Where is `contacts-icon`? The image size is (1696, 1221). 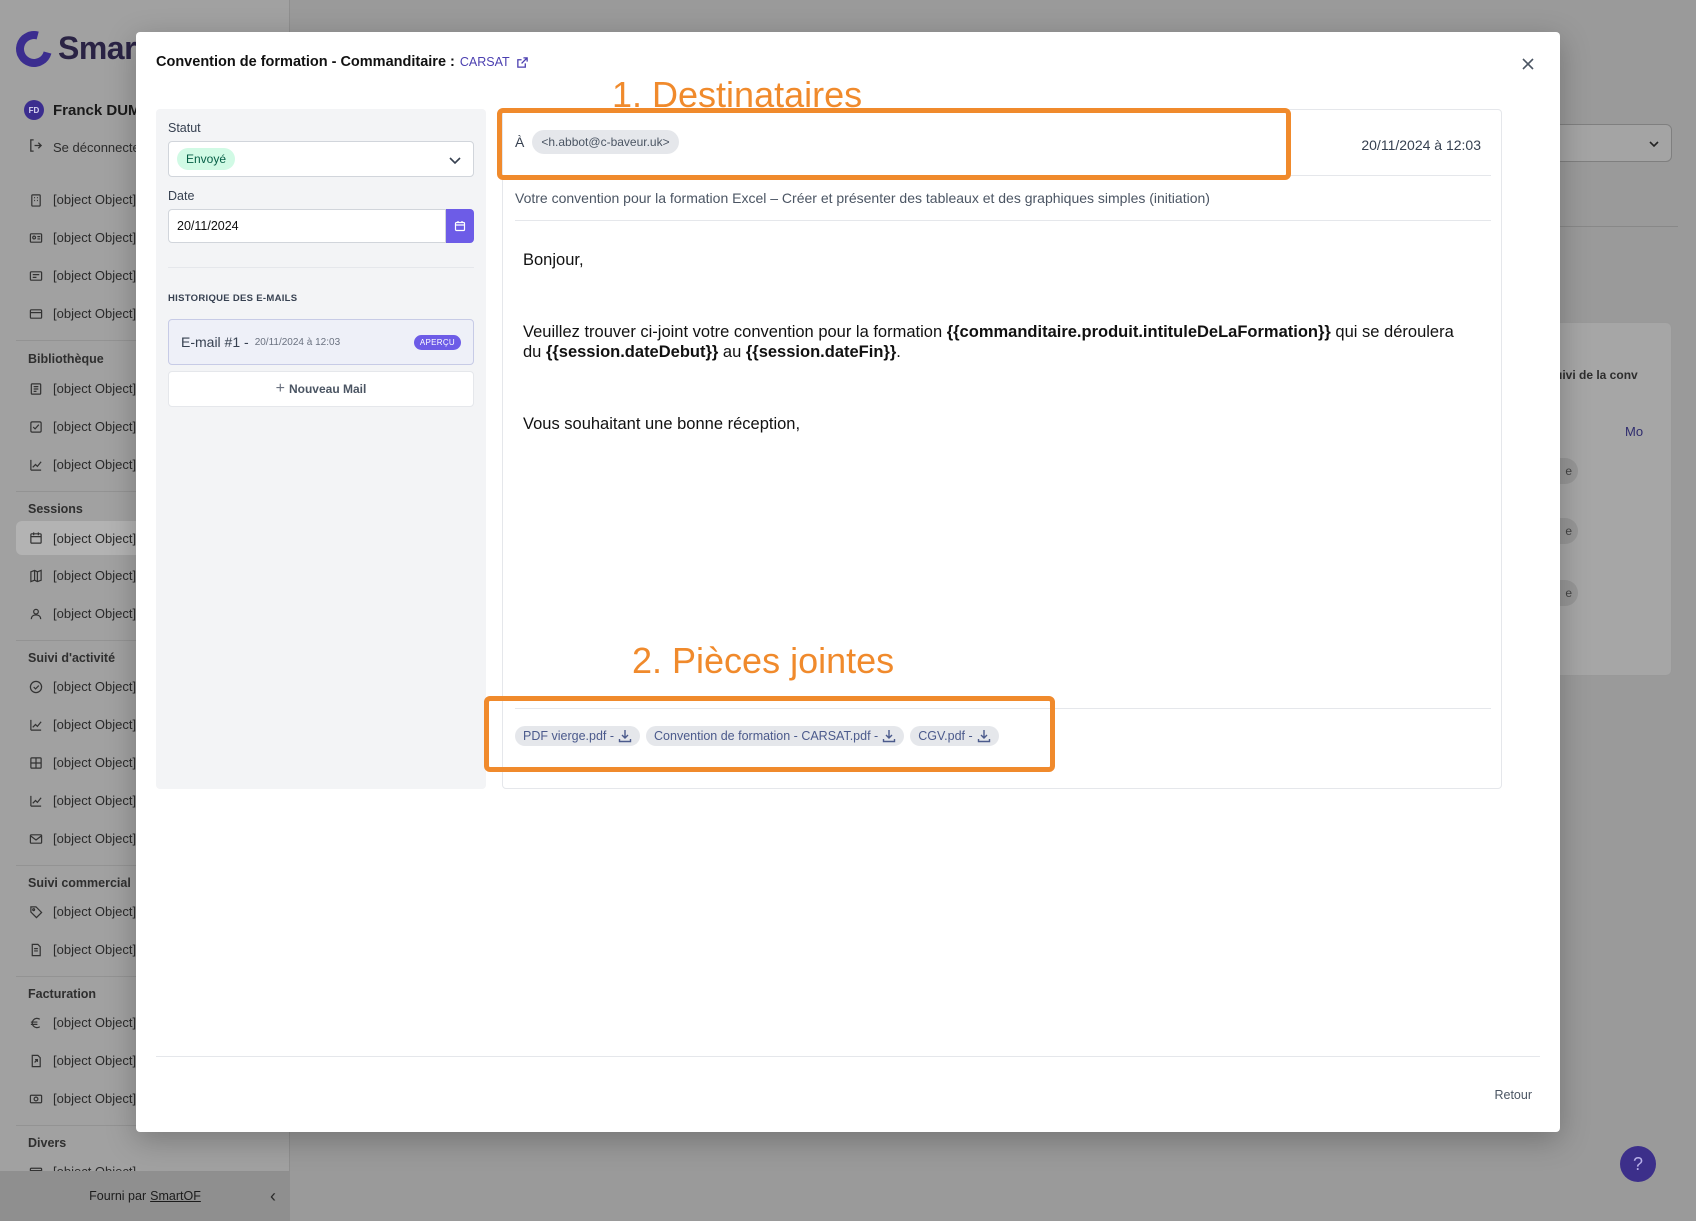
contacts-icon is located at coordinates (35, 237).